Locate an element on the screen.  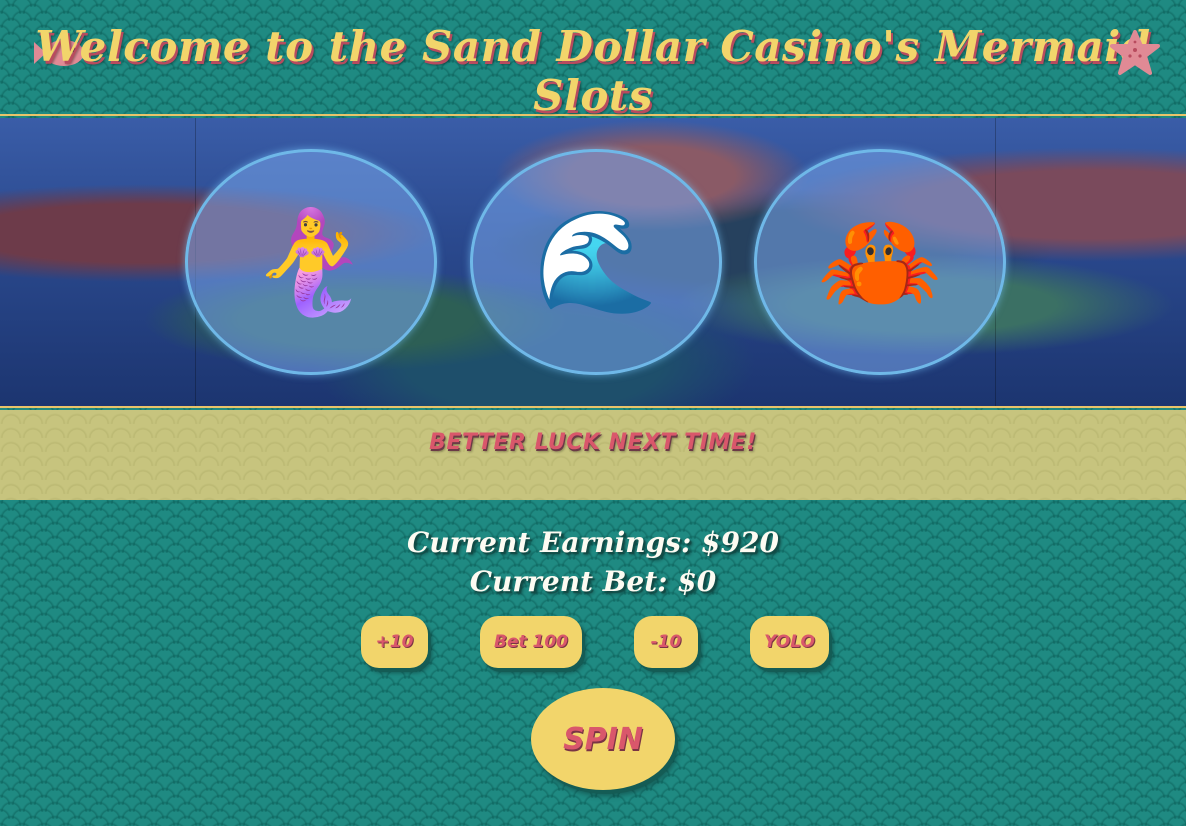
current-bet: Current Bet: $0 is located at coordinates (593, 581).